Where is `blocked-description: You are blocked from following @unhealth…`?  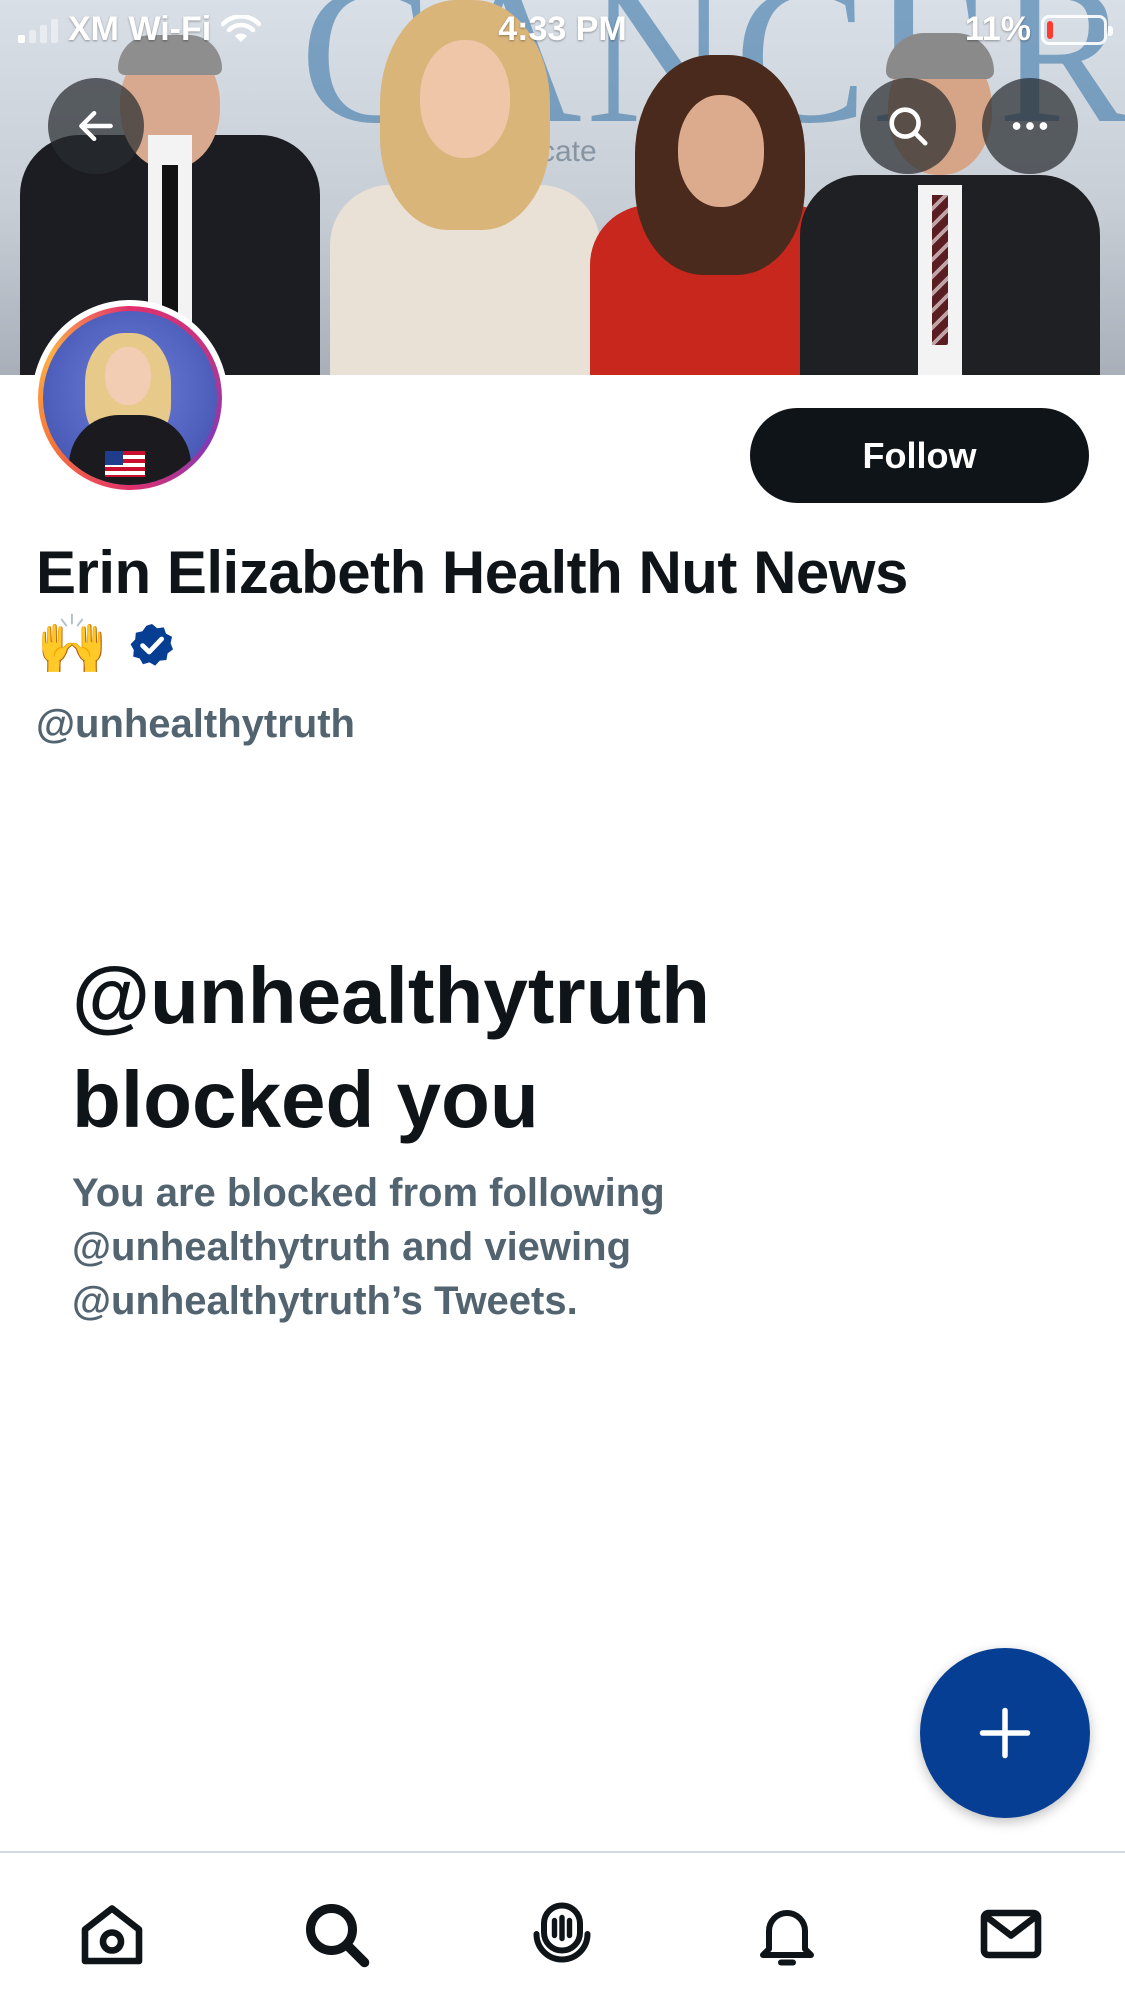 blocked-description: You are blocked from following @unhealth… is located at coordinates (368, 1247).